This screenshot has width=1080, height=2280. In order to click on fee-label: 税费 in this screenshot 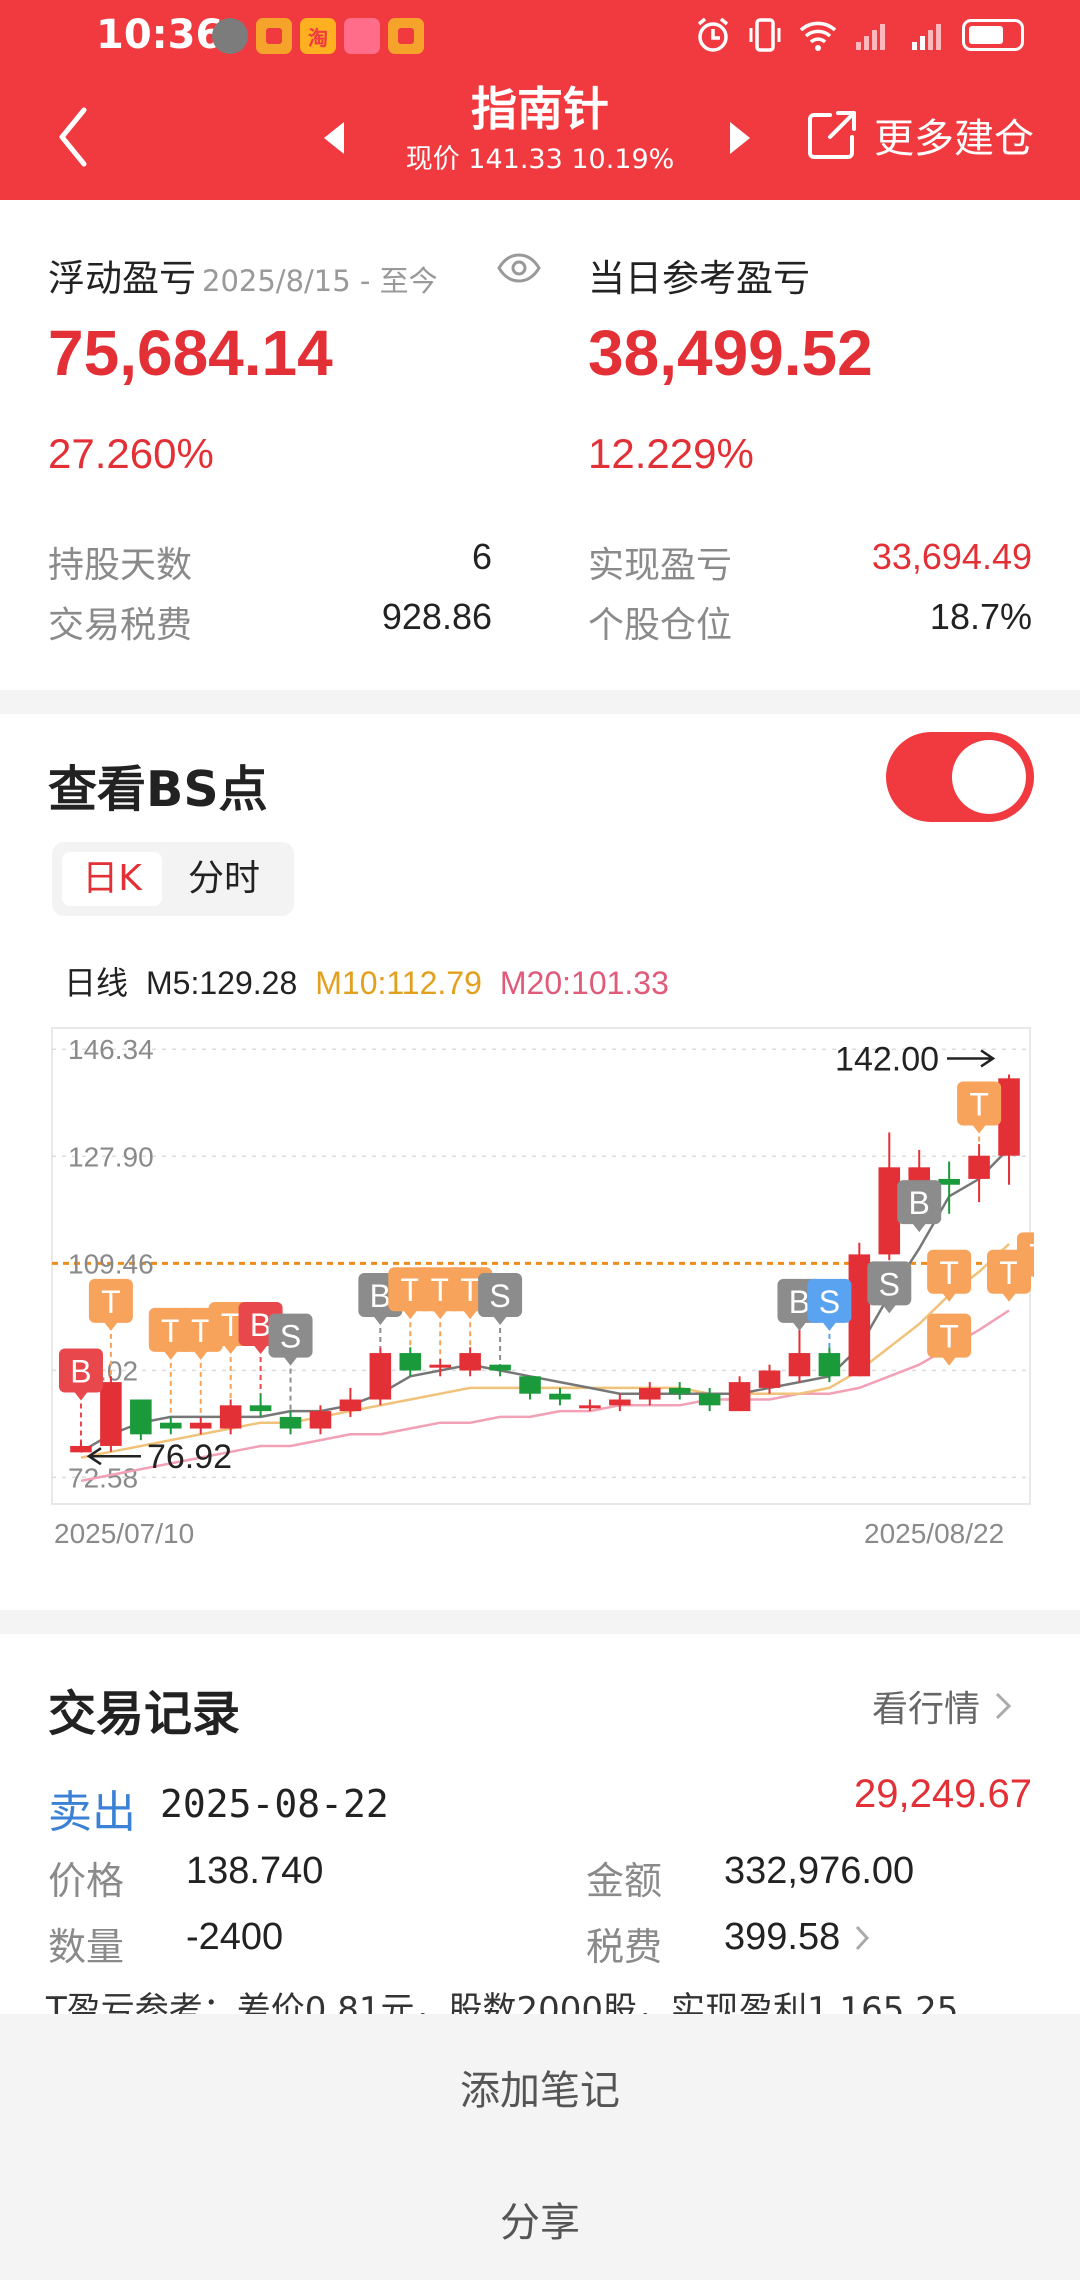, I will do `click(624, 1947)`.